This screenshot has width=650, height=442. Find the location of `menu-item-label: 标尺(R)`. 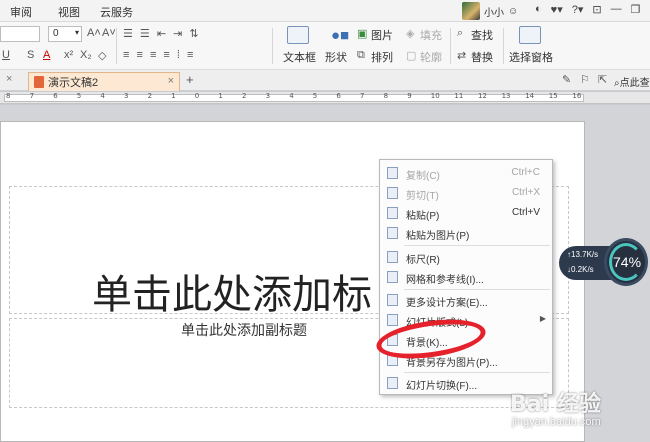

menu-item-label: 标尺(R) is located at coordinates (423, 260).